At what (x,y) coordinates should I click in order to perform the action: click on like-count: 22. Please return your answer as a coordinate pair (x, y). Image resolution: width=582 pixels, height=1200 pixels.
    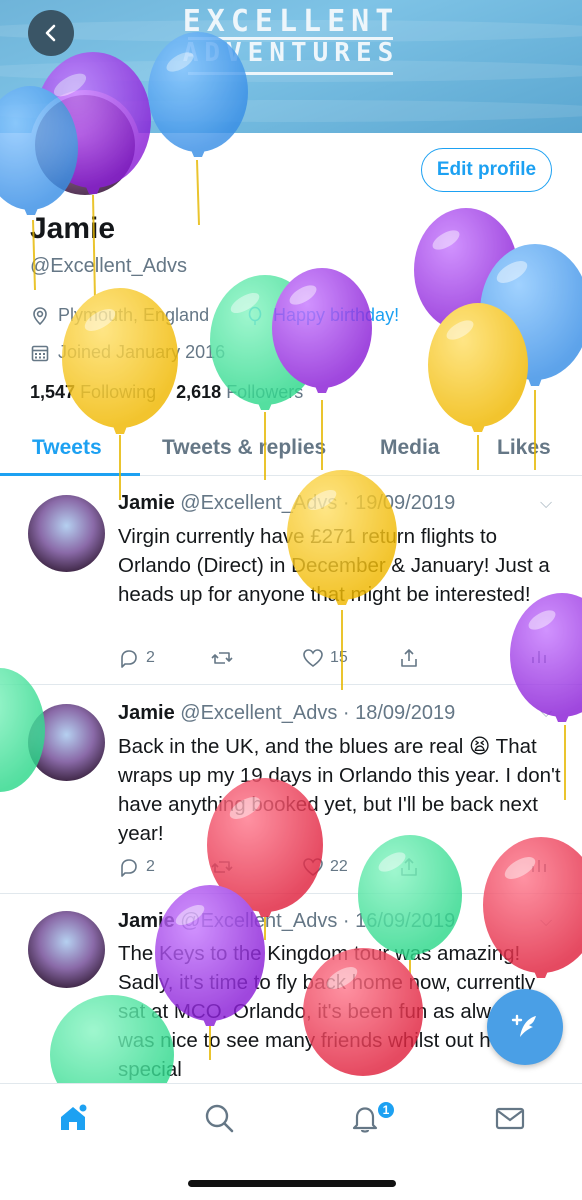
    Looking at the image, I should click on (339, 866).